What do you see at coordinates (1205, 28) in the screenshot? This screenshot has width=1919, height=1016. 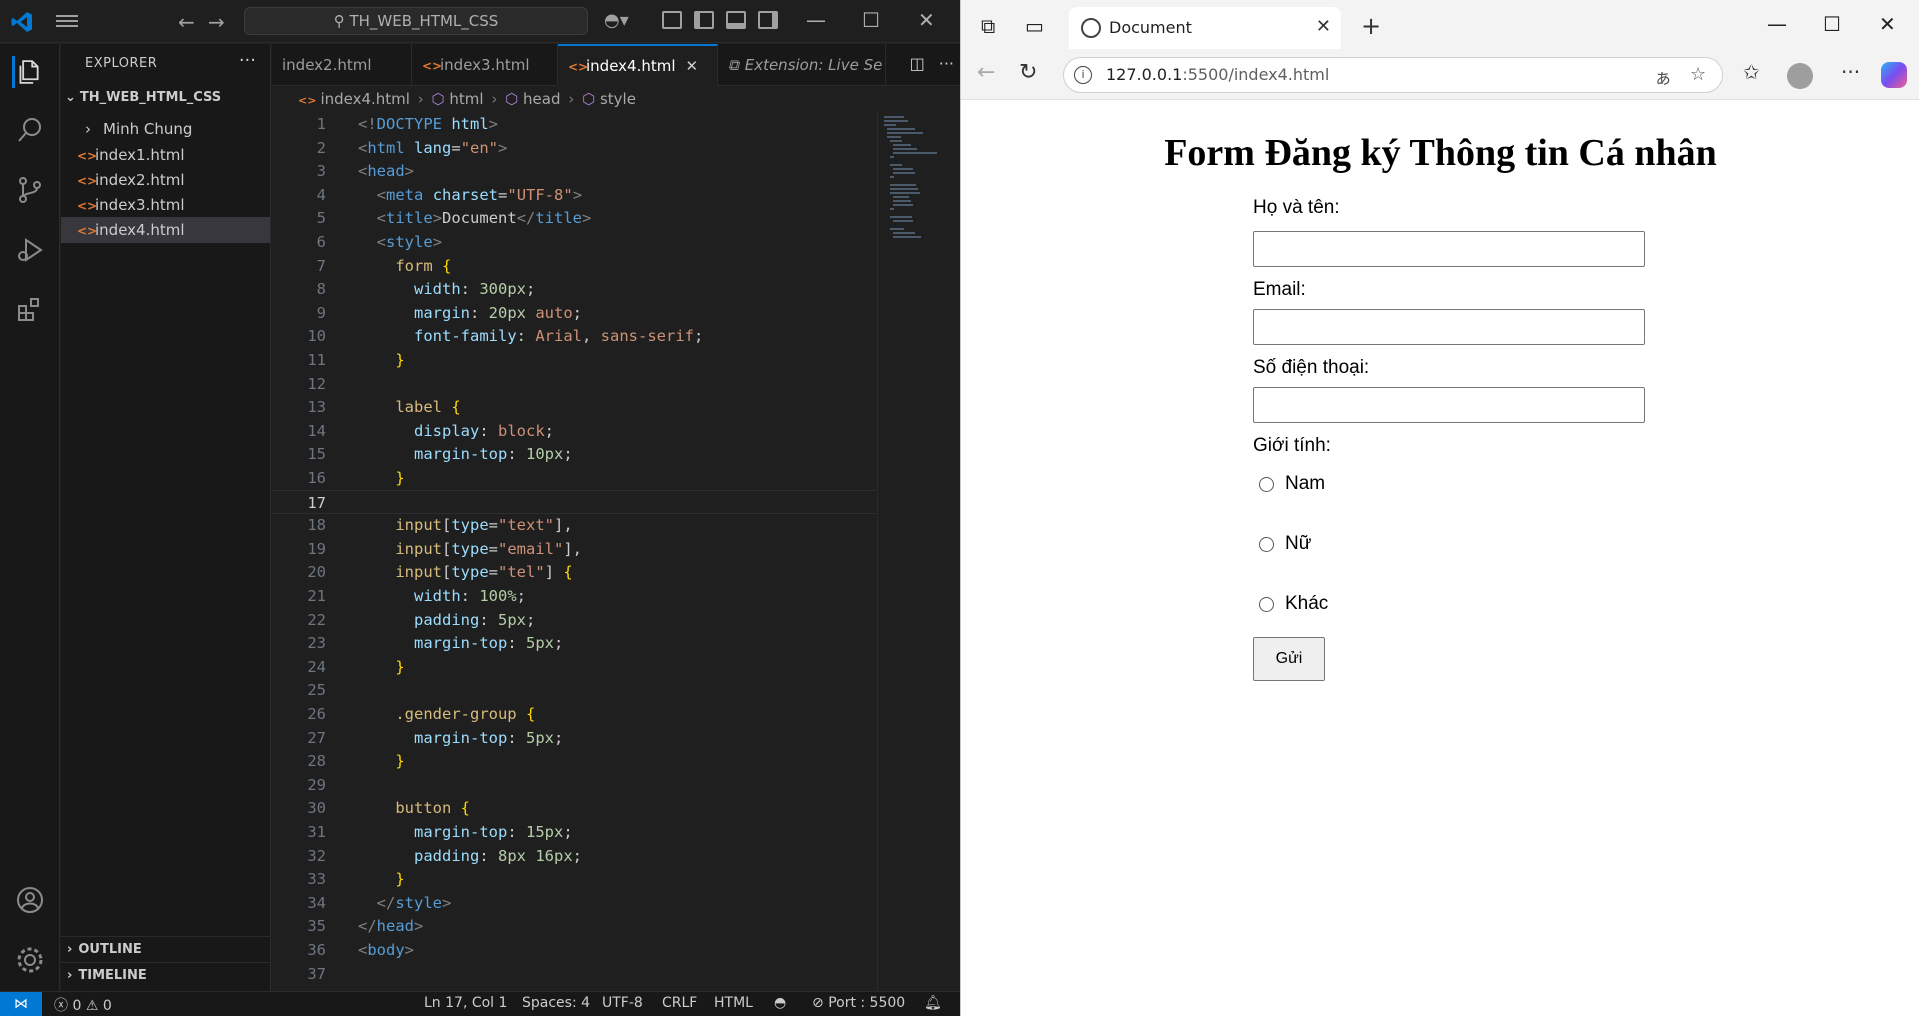 I see `browser-tab-document: Document ✕` at bounding box center [1205, 28].